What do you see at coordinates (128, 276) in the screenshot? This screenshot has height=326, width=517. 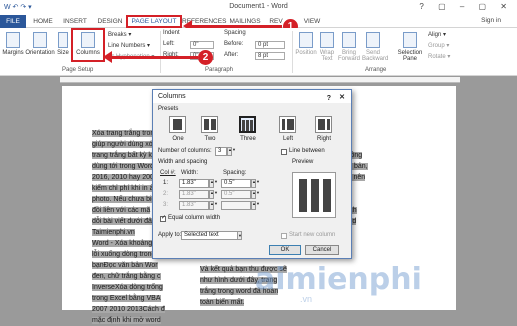 I see `document-line: đen, chữ trắng bằng c` at bounding box center [128, 276].